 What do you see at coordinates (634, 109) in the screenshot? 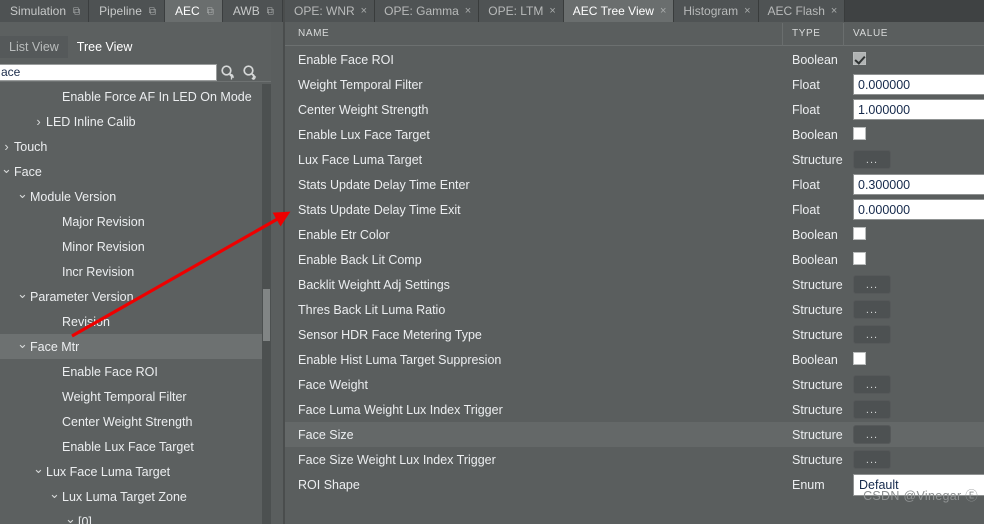
I see `table-row: Center Weight StrengthFloatRarely Tune` at bounding box center [634, 109].